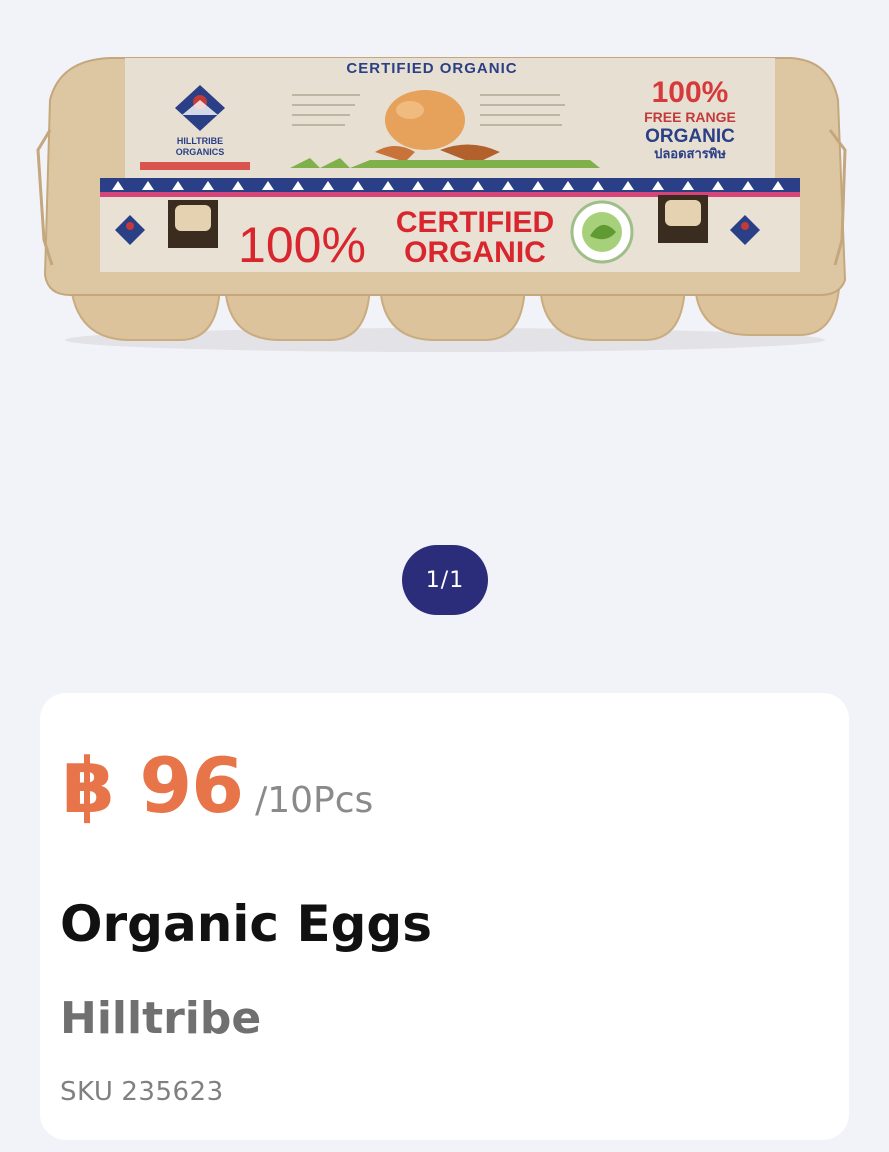 Image resolution: width=889 pixels, height=1152 pixels. I want to click on svg-text: ORGANICS, so click(200, 152).